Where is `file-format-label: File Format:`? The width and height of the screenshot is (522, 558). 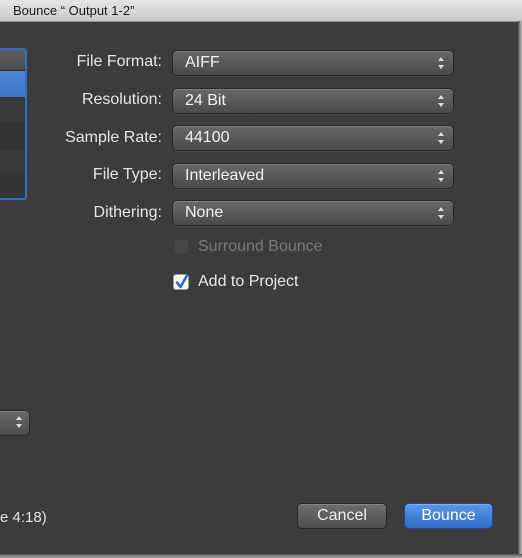 file-format-label: File Format: is located at coordinates (119, 61).